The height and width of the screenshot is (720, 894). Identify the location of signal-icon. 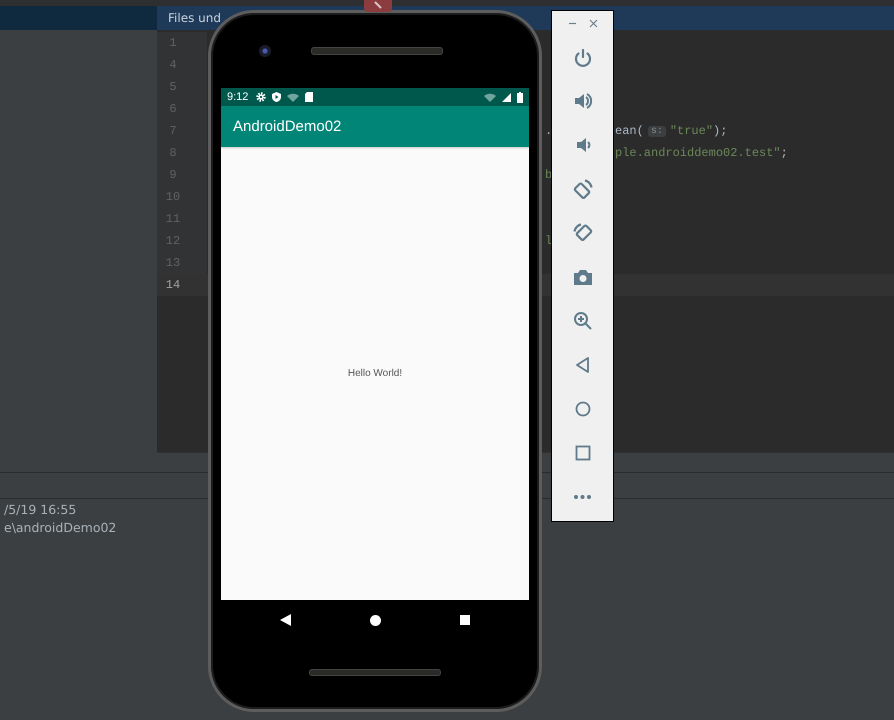
(506, 97).